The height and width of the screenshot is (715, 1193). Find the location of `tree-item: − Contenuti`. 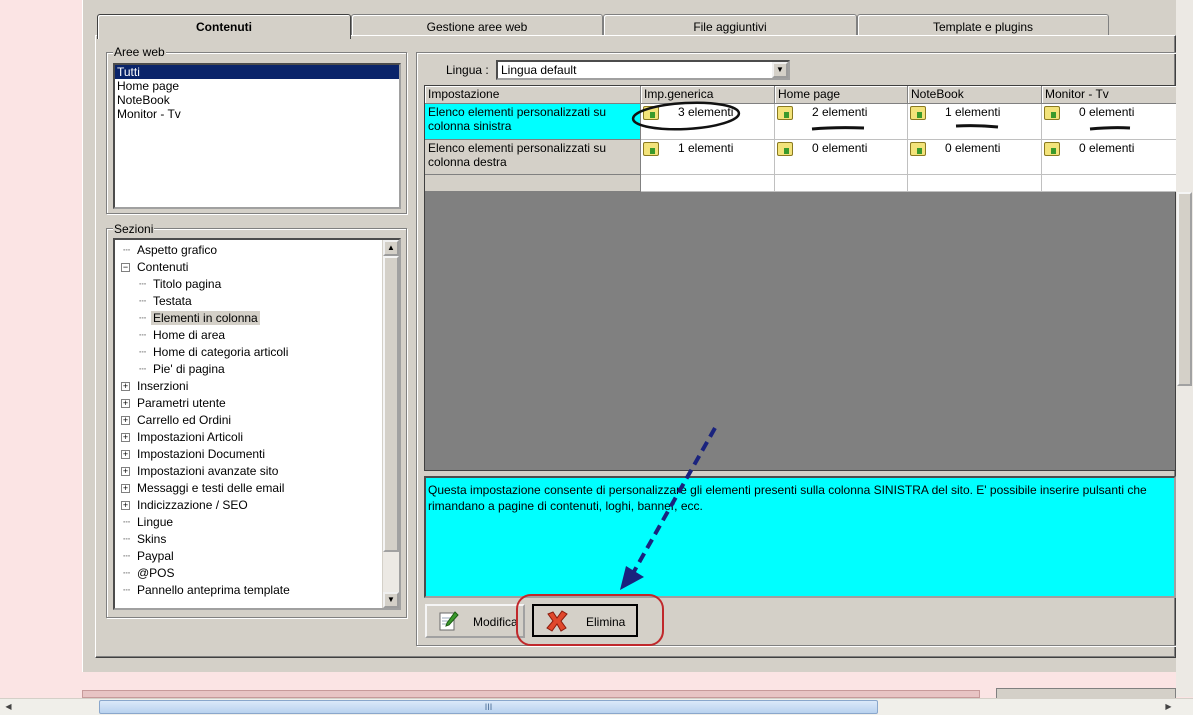

tree-item: − Contenuti is located at coordinates (249, 267).